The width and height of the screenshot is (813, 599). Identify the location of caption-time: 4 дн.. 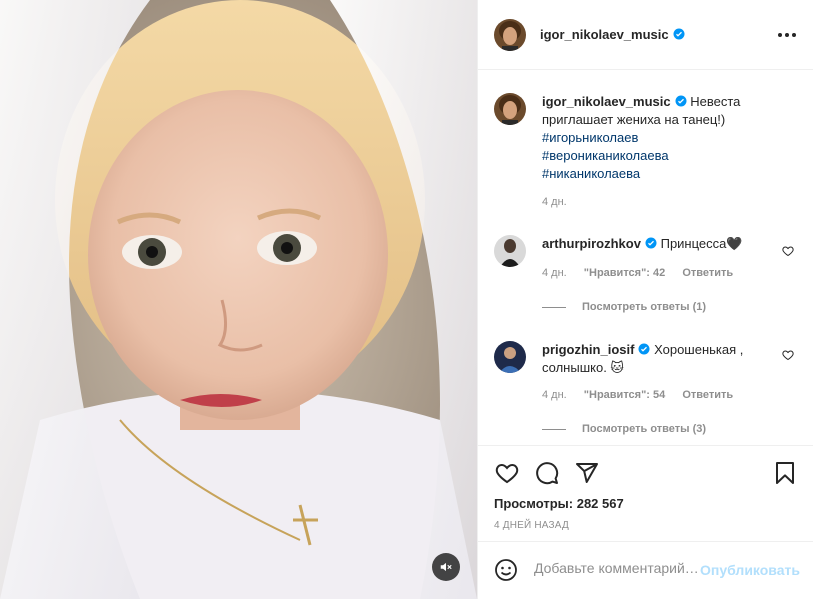
(662, 202).